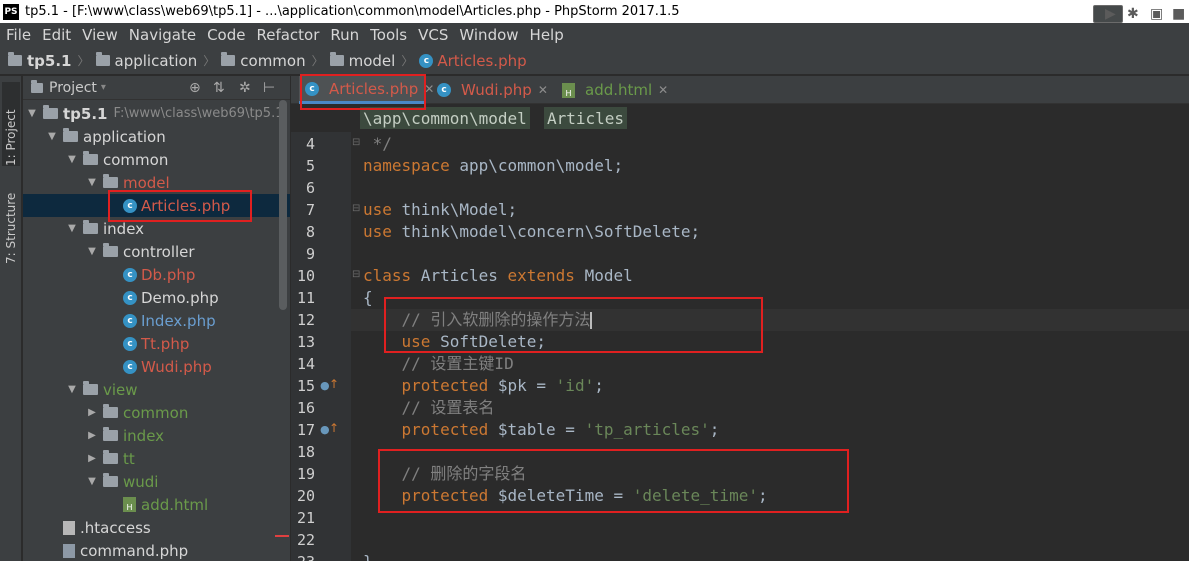 The height and width of the screenshot is (561, 1189). Describe the element at coordinates (287, 35) in the screenshot. I see `menu-item-refactor: Refactor` at that location.